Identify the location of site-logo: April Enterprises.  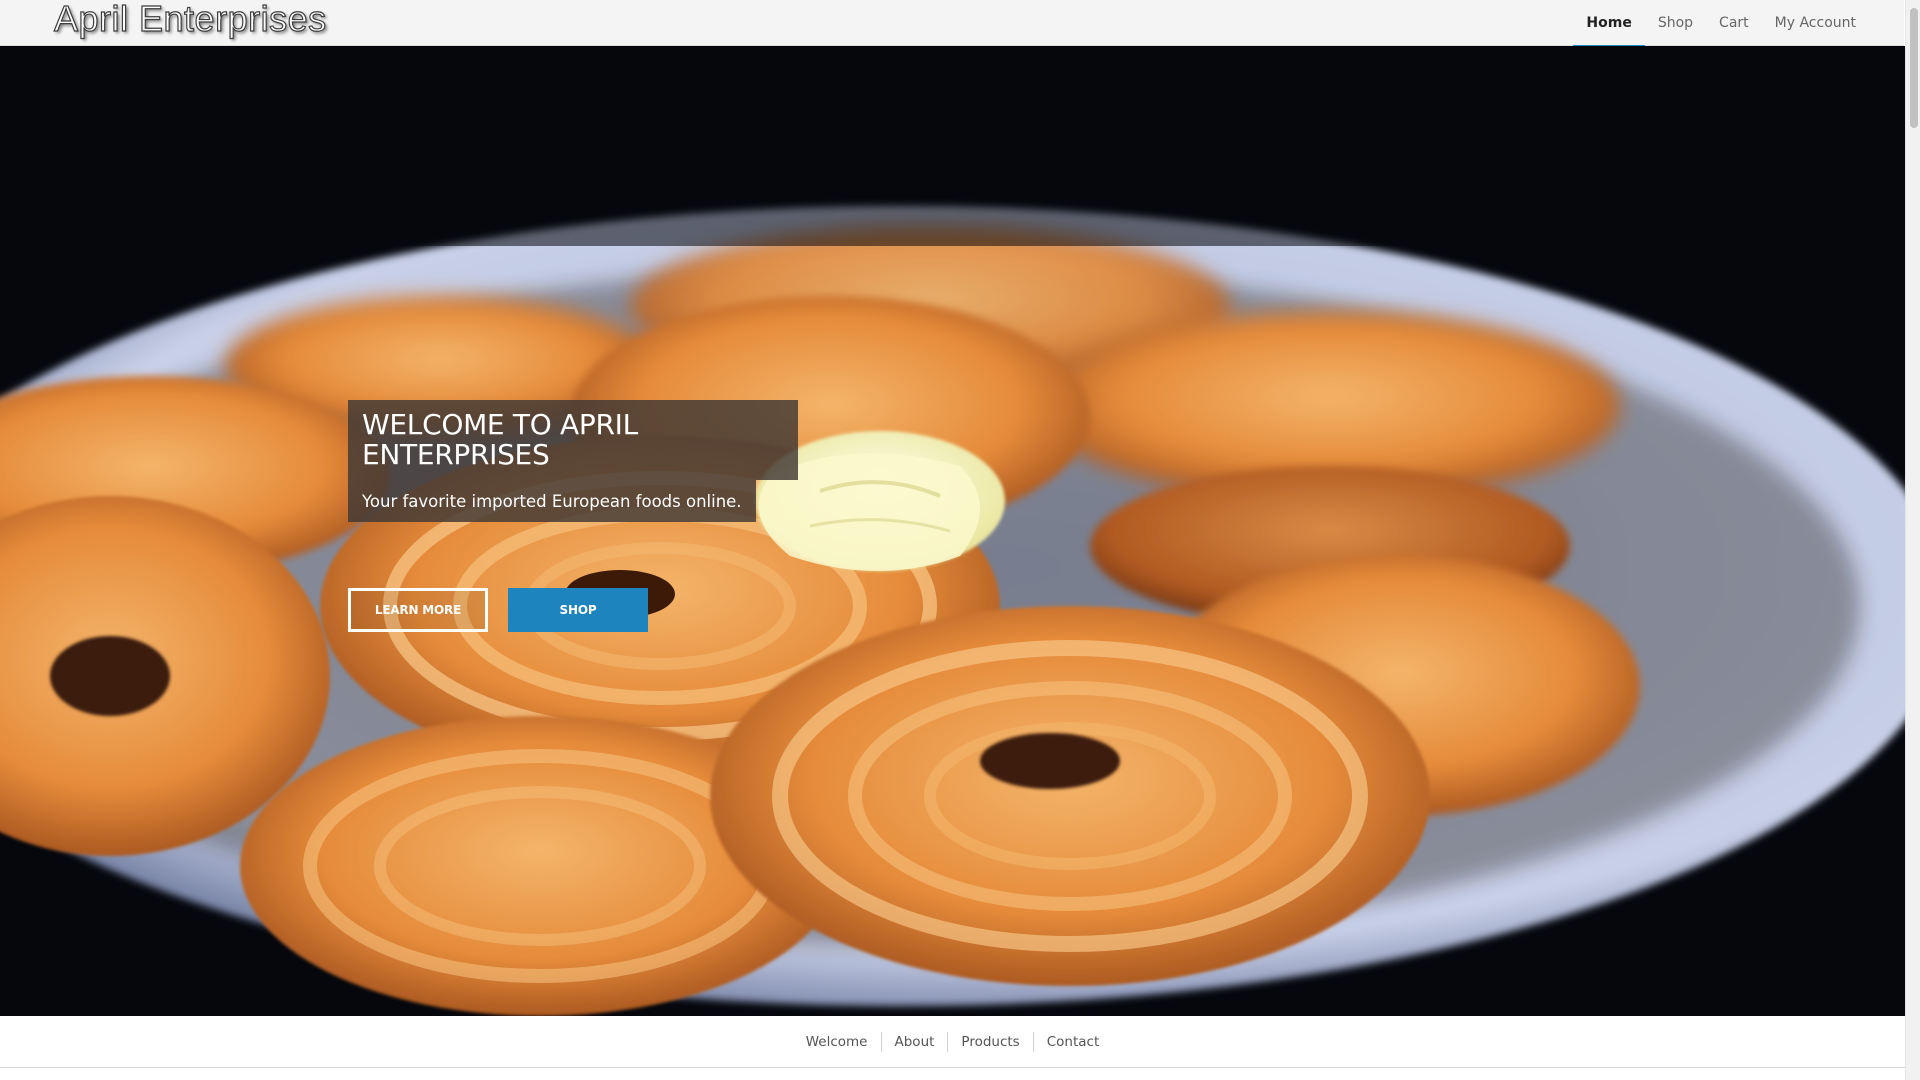
(189, 20).